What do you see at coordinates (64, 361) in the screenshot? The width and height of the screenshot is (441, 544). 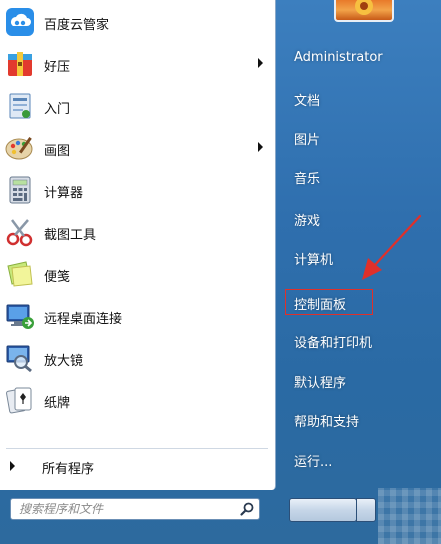 I see `program-label: 放大镜` at bounding box center [64, 361].